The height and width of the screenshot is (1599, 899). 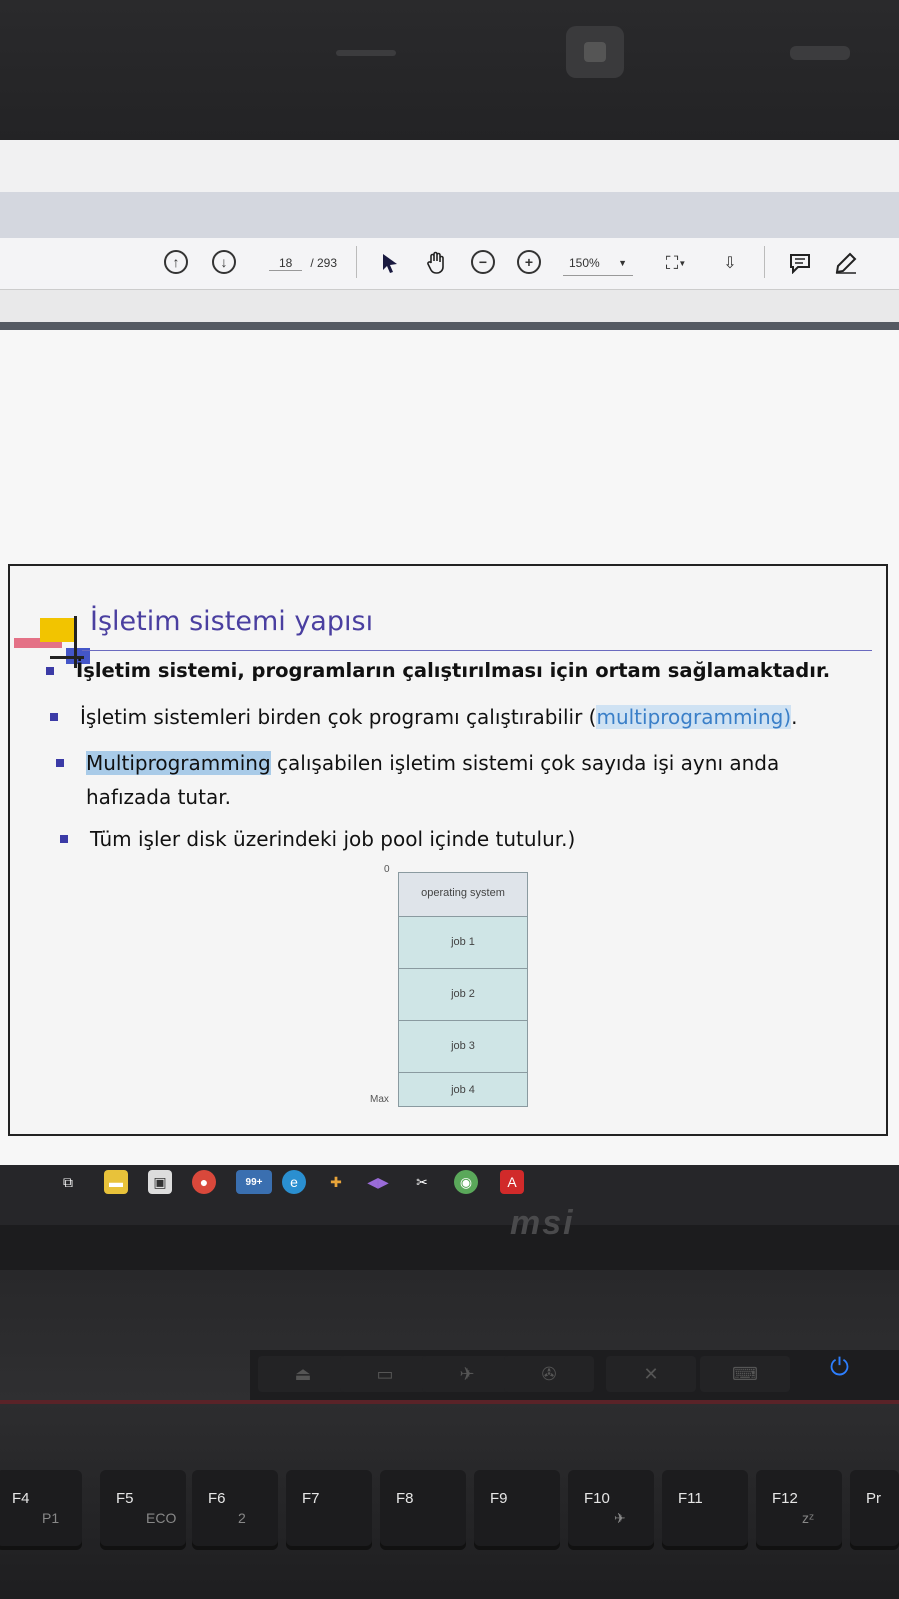 I want to click on fit-page-icon: ⛶ ▼, so click(x=676, y=263).